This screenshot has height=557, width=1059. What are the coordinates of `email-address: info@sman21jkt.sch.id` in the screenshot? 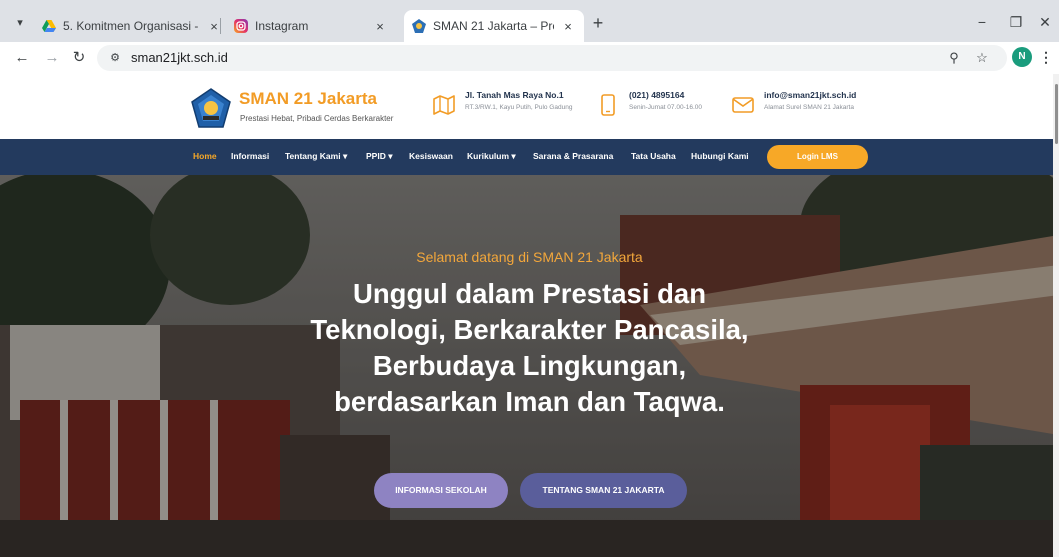 It's located at (810, 95).